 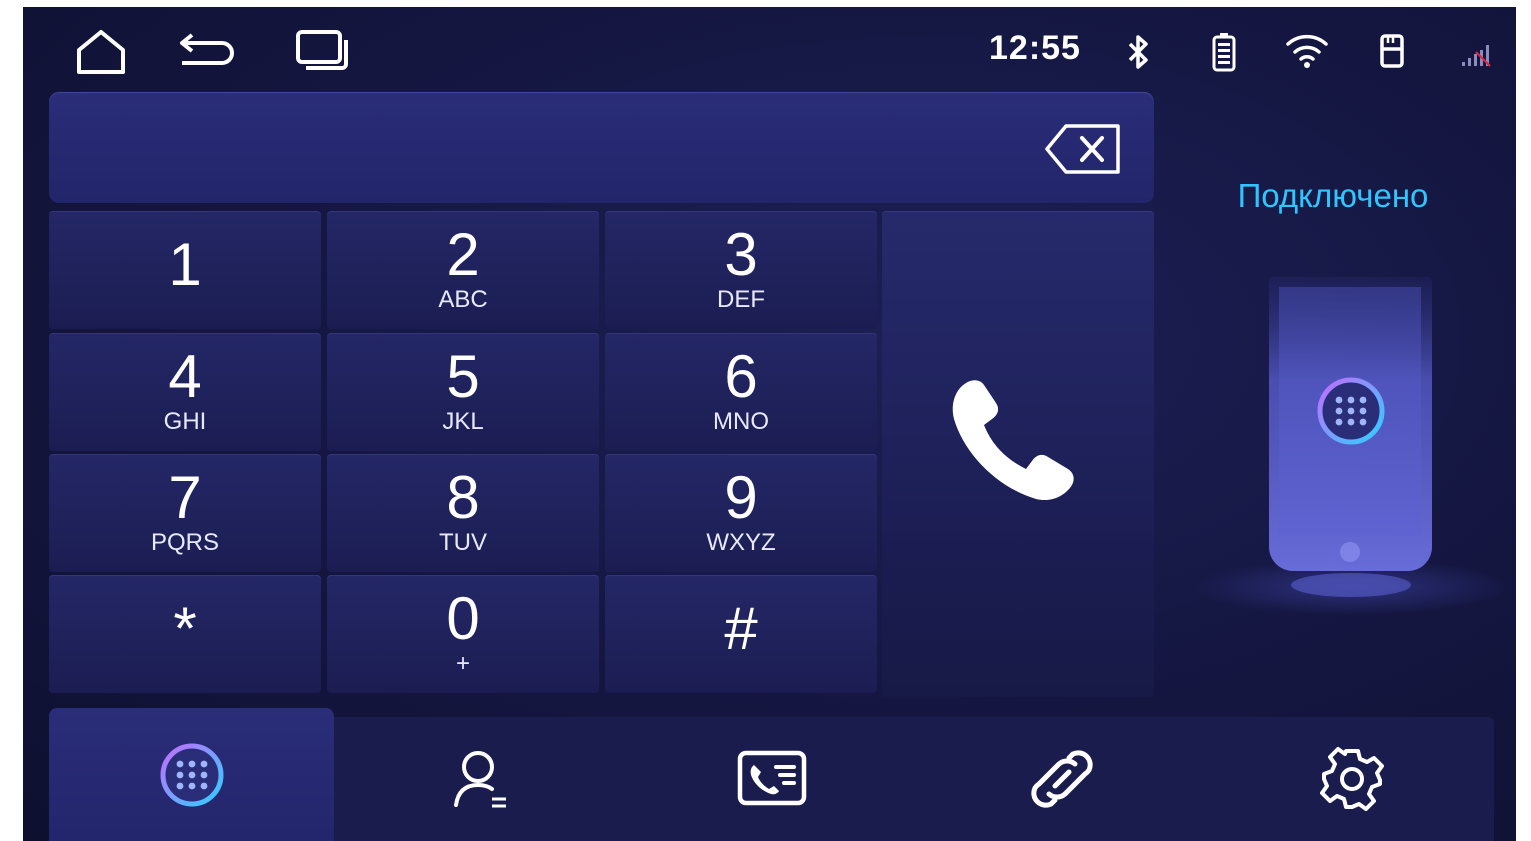 What do you see at coordinates (1035, 48) in the screenshot?
I see `clock: 12:55` at bounding box center [1035, 48].